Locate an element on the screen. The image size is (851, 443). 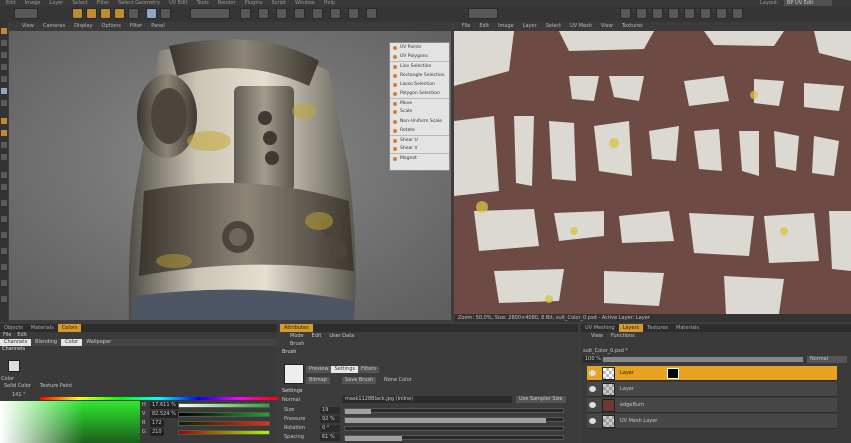
solid-color-option: Solid Color is located at coordinates (17, 386).